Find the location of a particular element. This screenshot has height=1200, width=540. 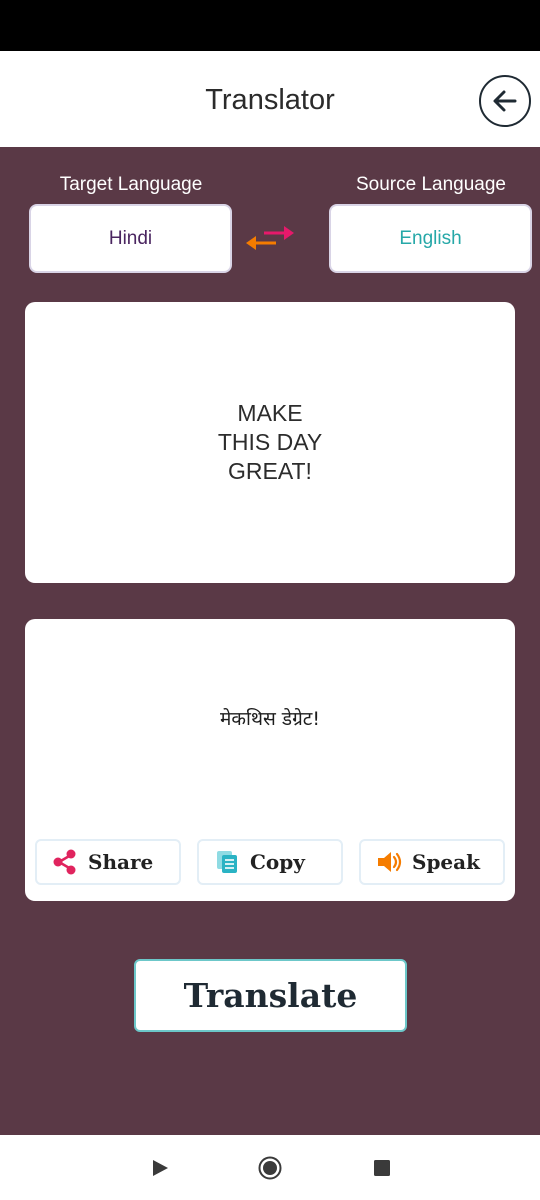

back-button is located at coordinates (505, 101).